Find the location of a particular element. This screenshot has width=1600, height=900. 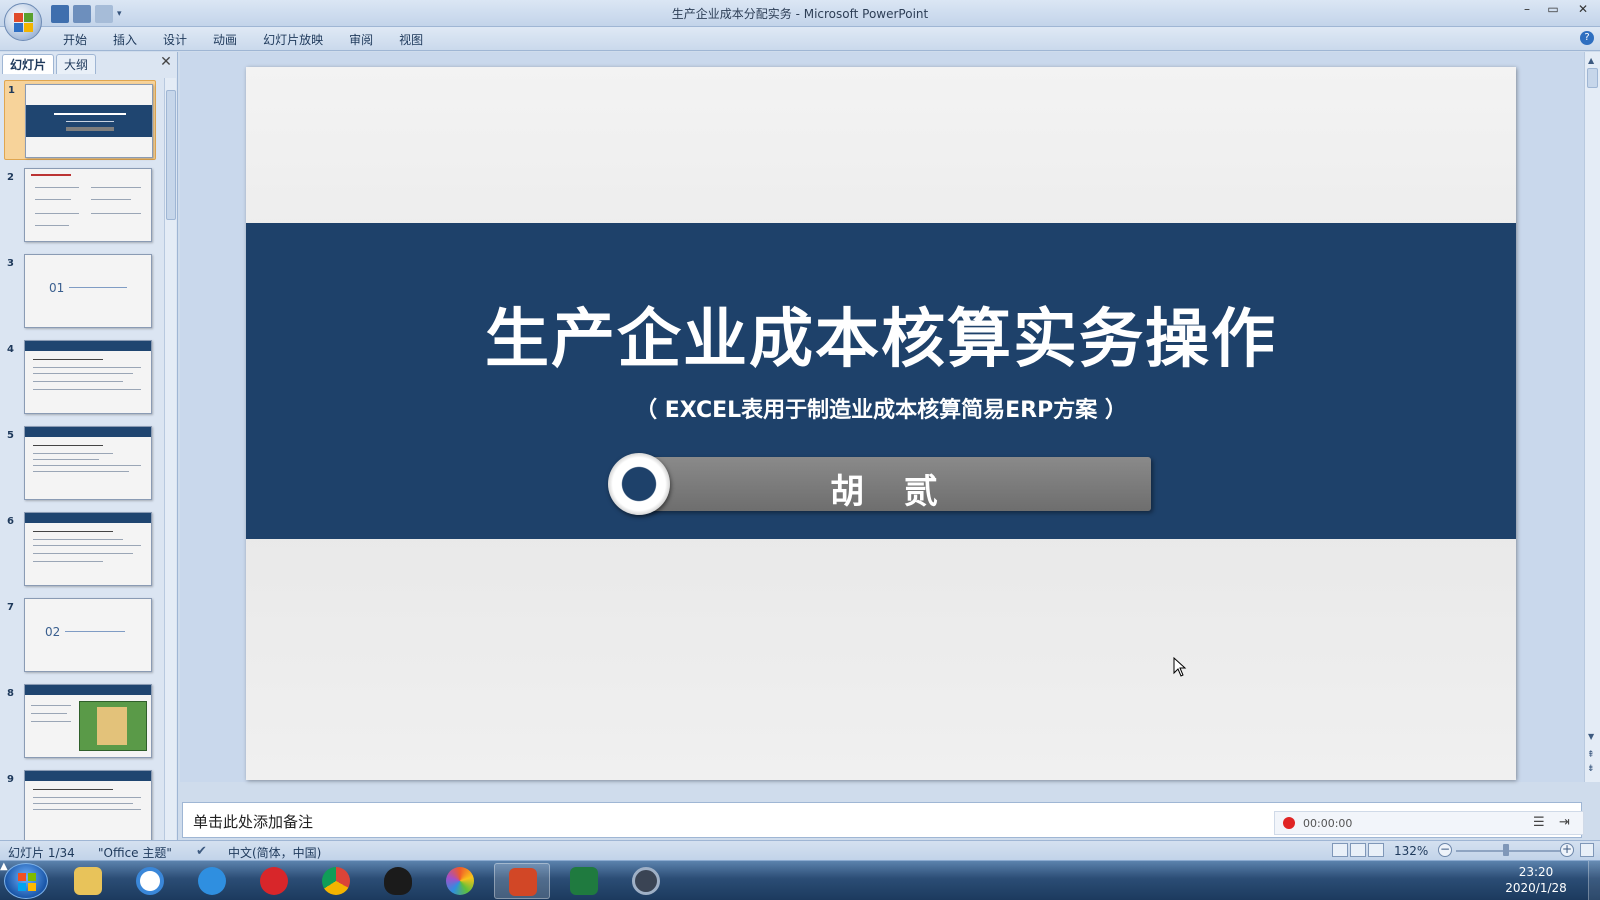

help-icon: ? is located at coordinates (1587, 38).